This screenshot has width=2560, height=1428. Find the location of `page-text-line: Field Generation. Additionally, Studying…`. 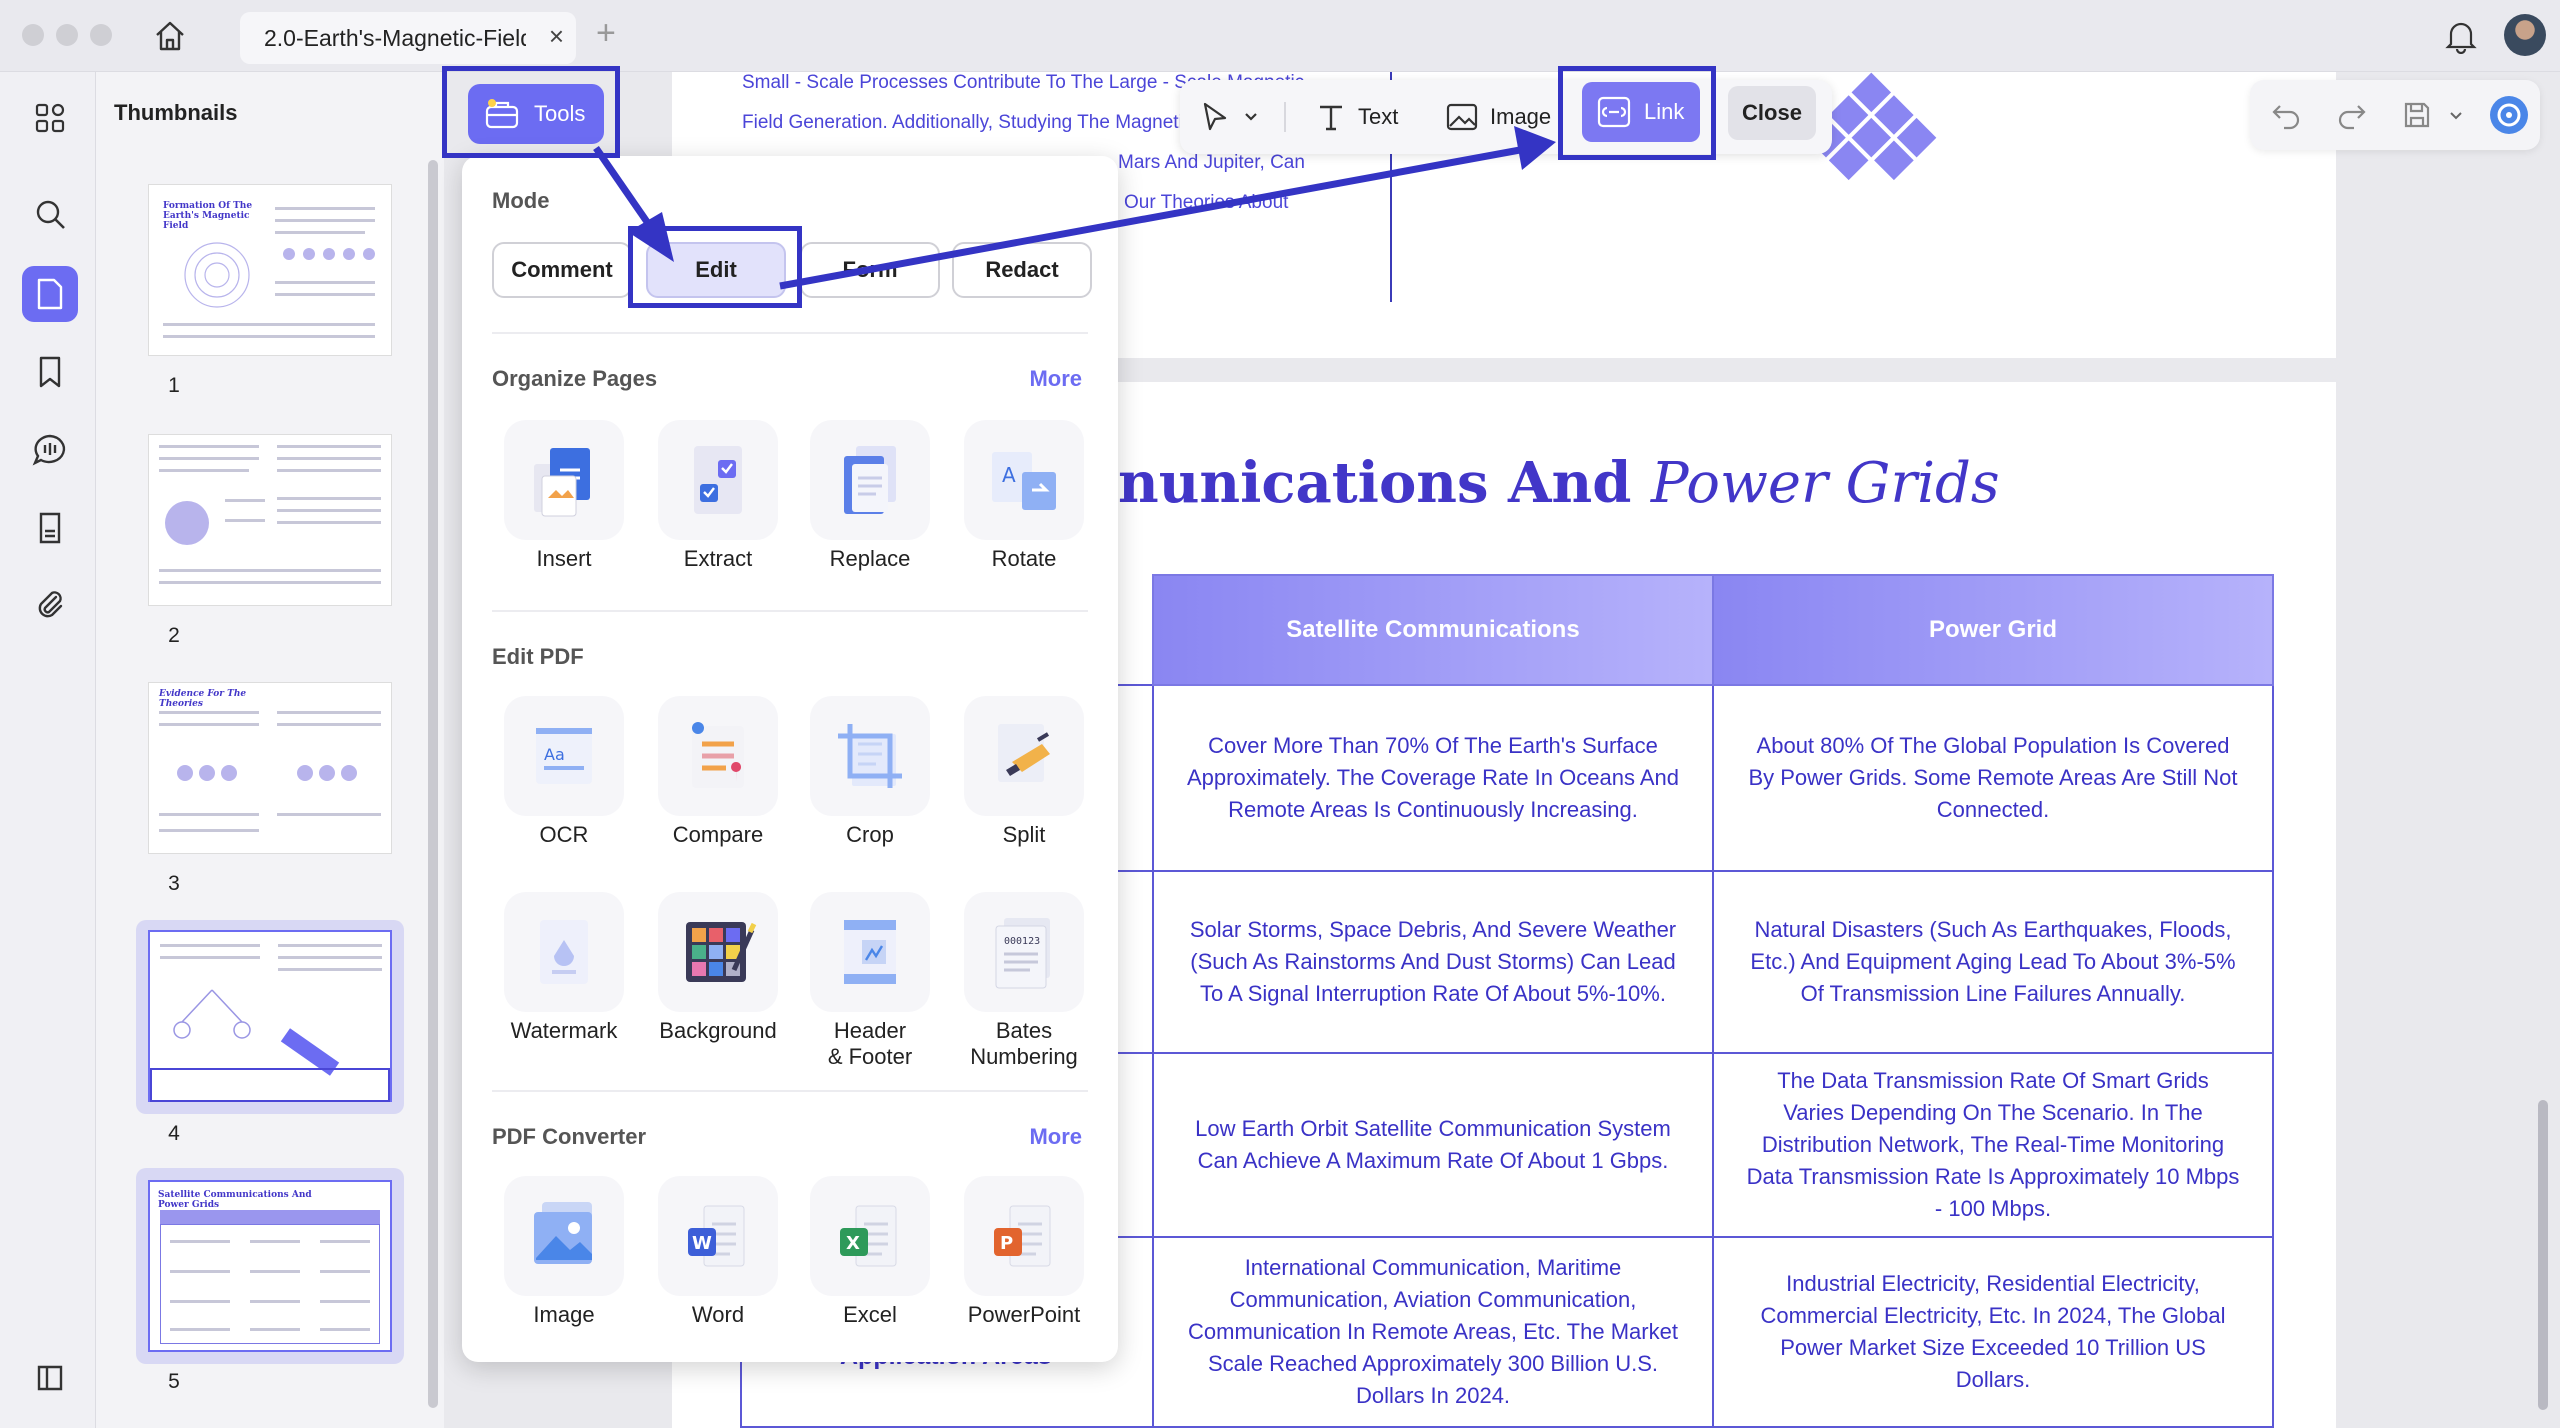

page-text-line: Field Generation. Additionally, Studying… is located at coordinates (967, 122).